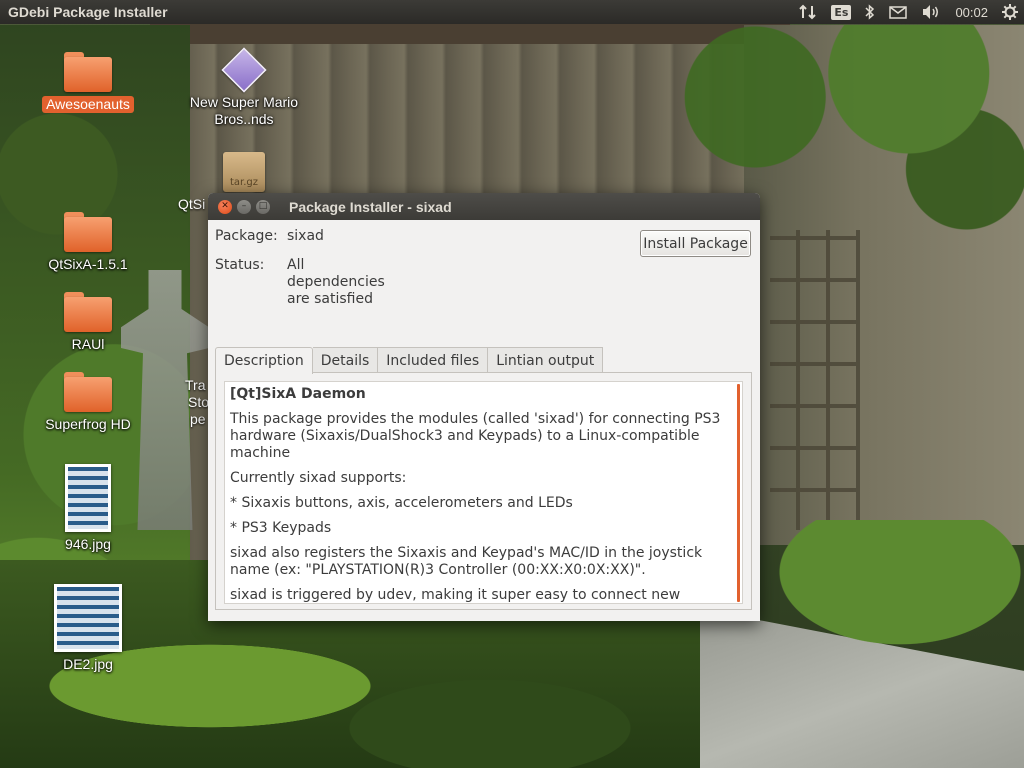 This screenshot has height=768, width=1024. What do you see at coordinates (898, 12) in the screenshot?
I see `mail-icon` at bounding box center [898, 12].